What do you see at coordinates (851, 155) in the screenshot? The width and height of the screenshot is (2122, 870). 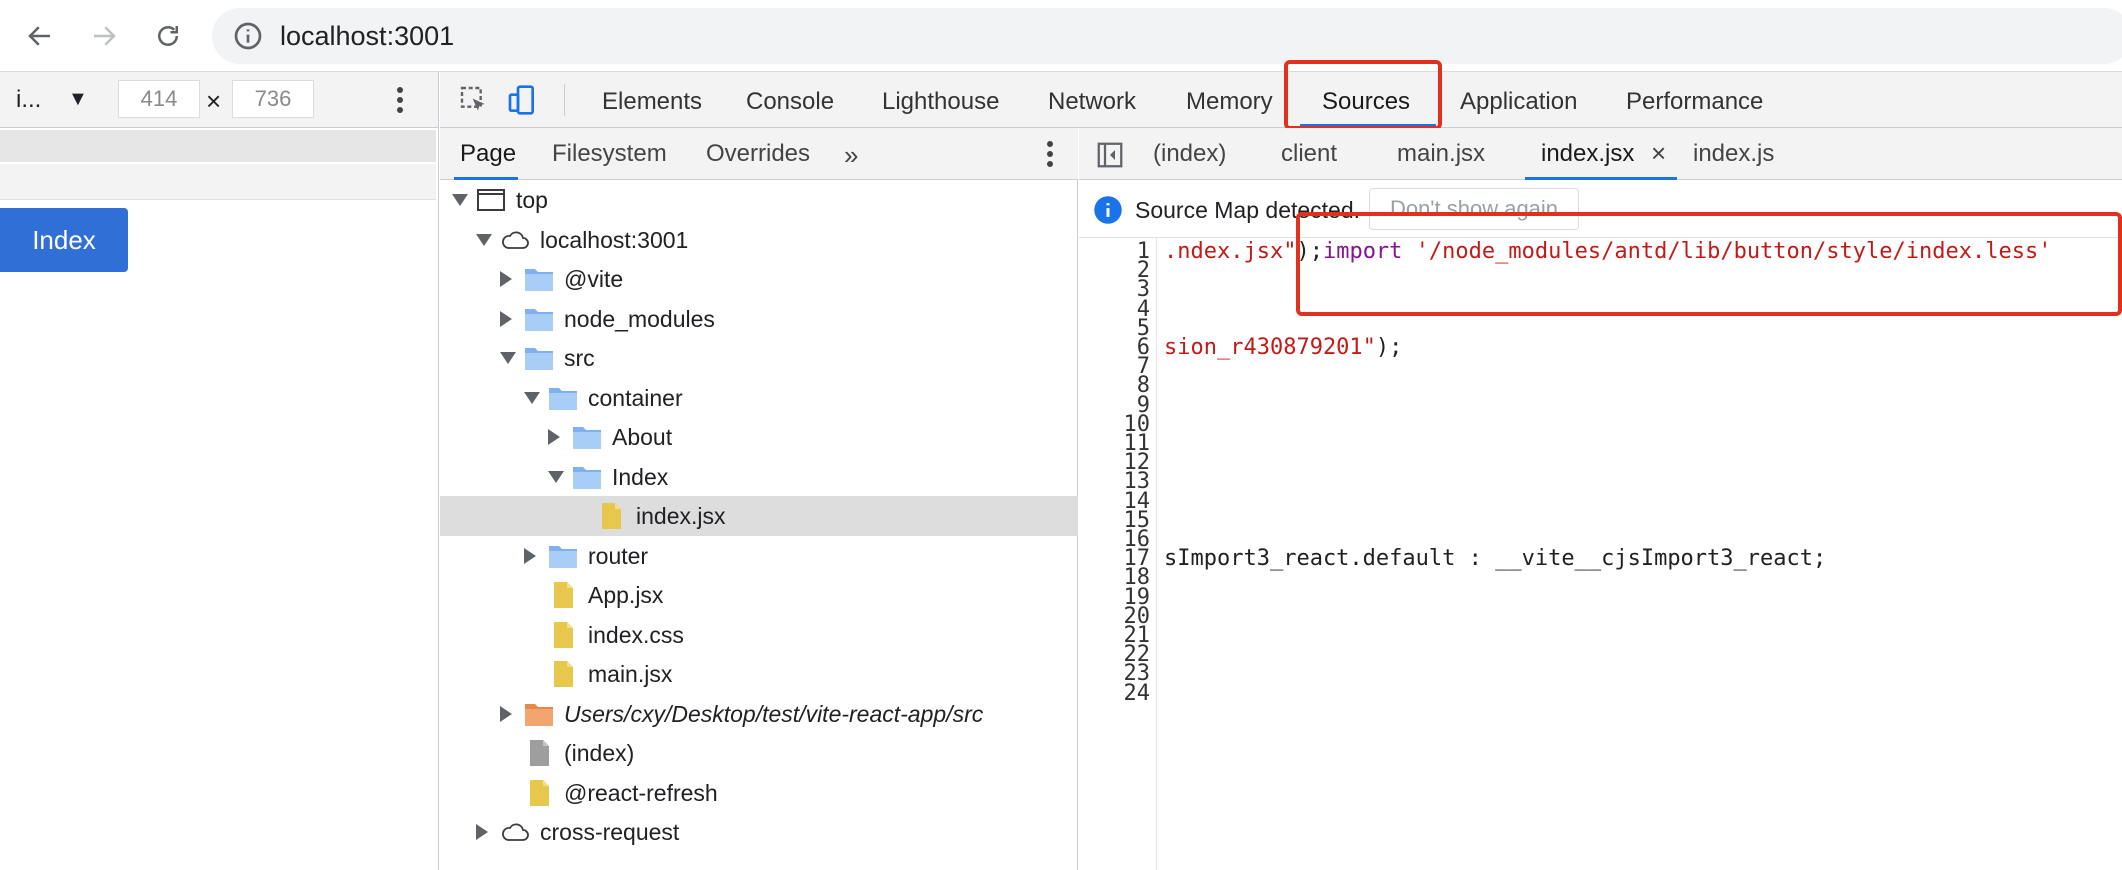 I see `more-tabs-icon: »` at bounding box center [851, 155].